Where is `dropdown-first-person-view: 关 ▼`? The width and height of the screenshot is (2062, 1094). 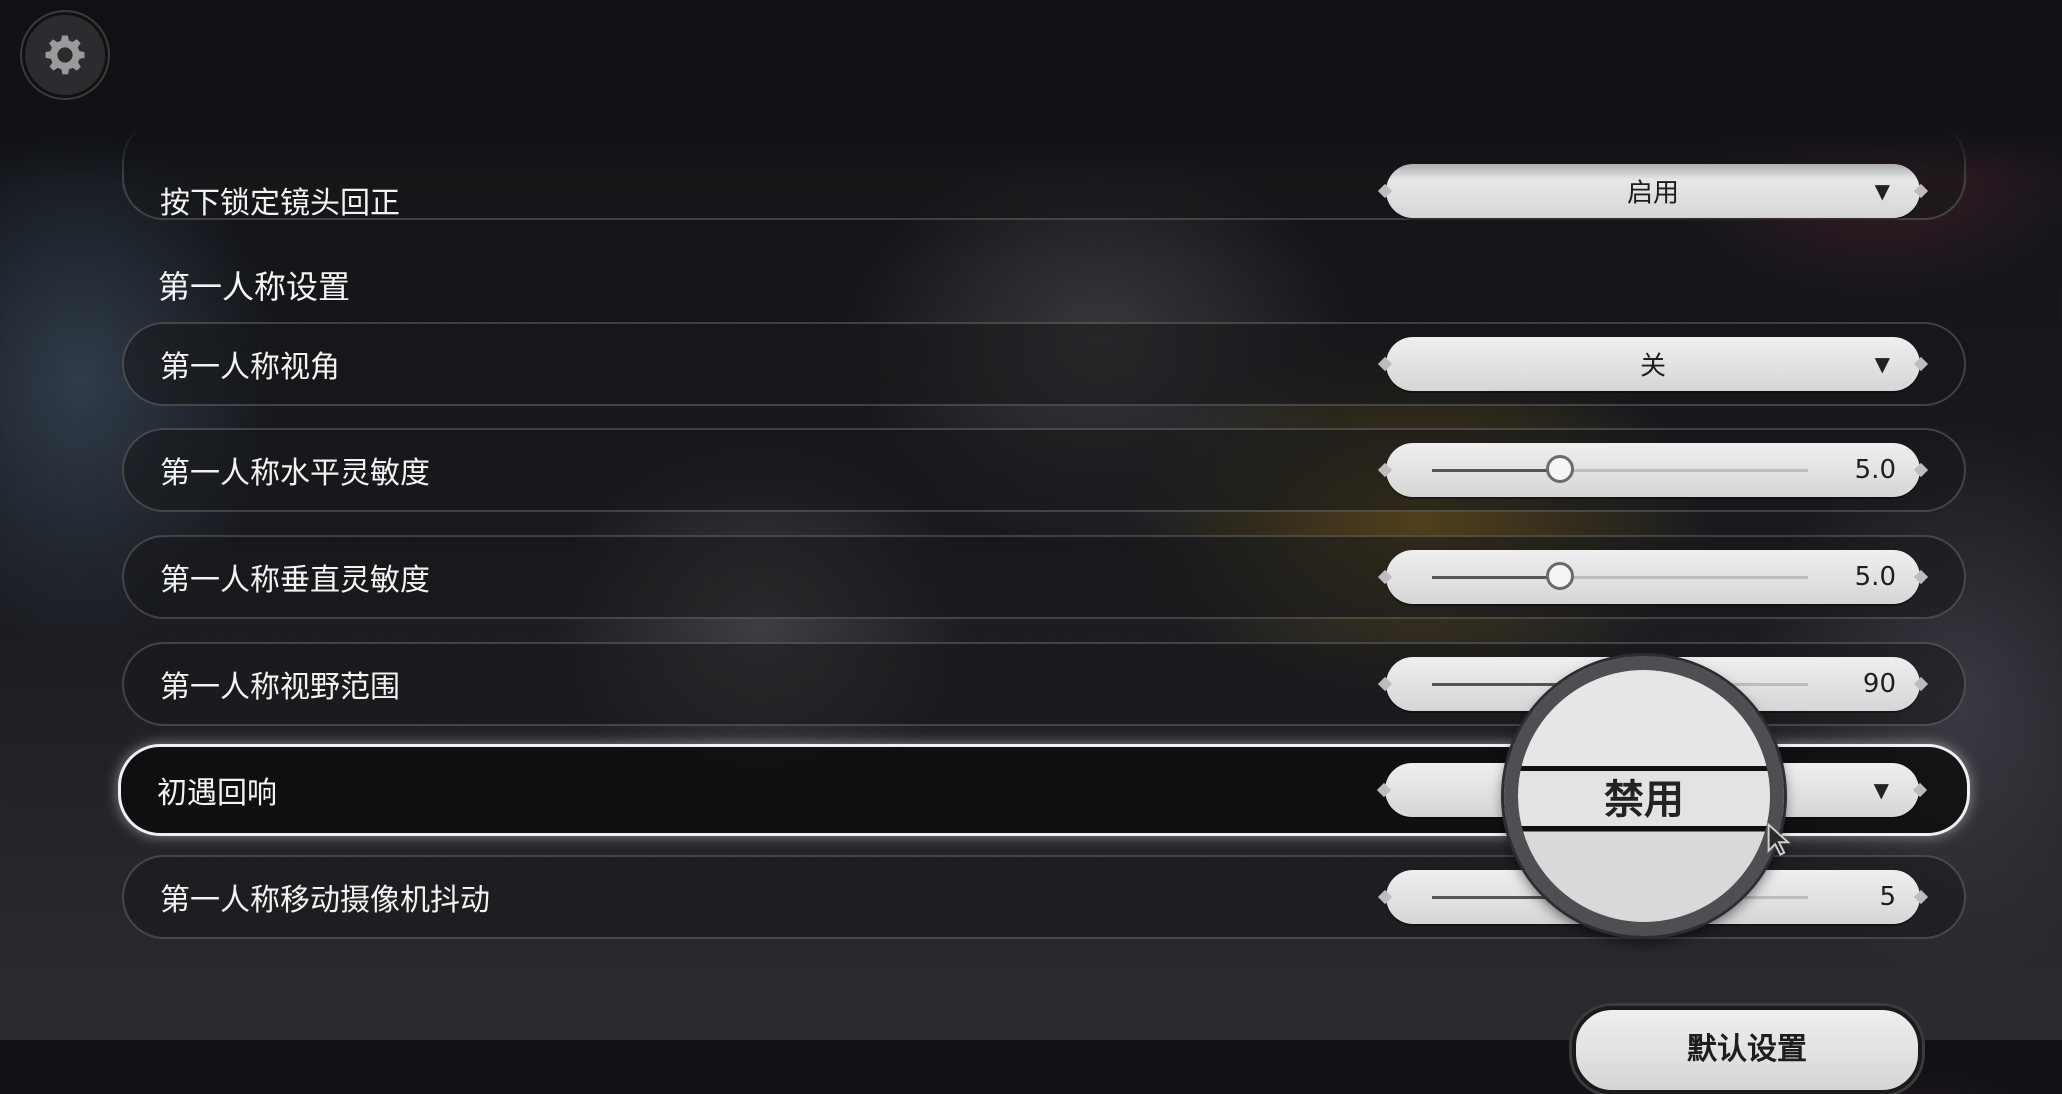 dropdown-first-person-view: 关 ▼ is located at coordinates (1653, 364).